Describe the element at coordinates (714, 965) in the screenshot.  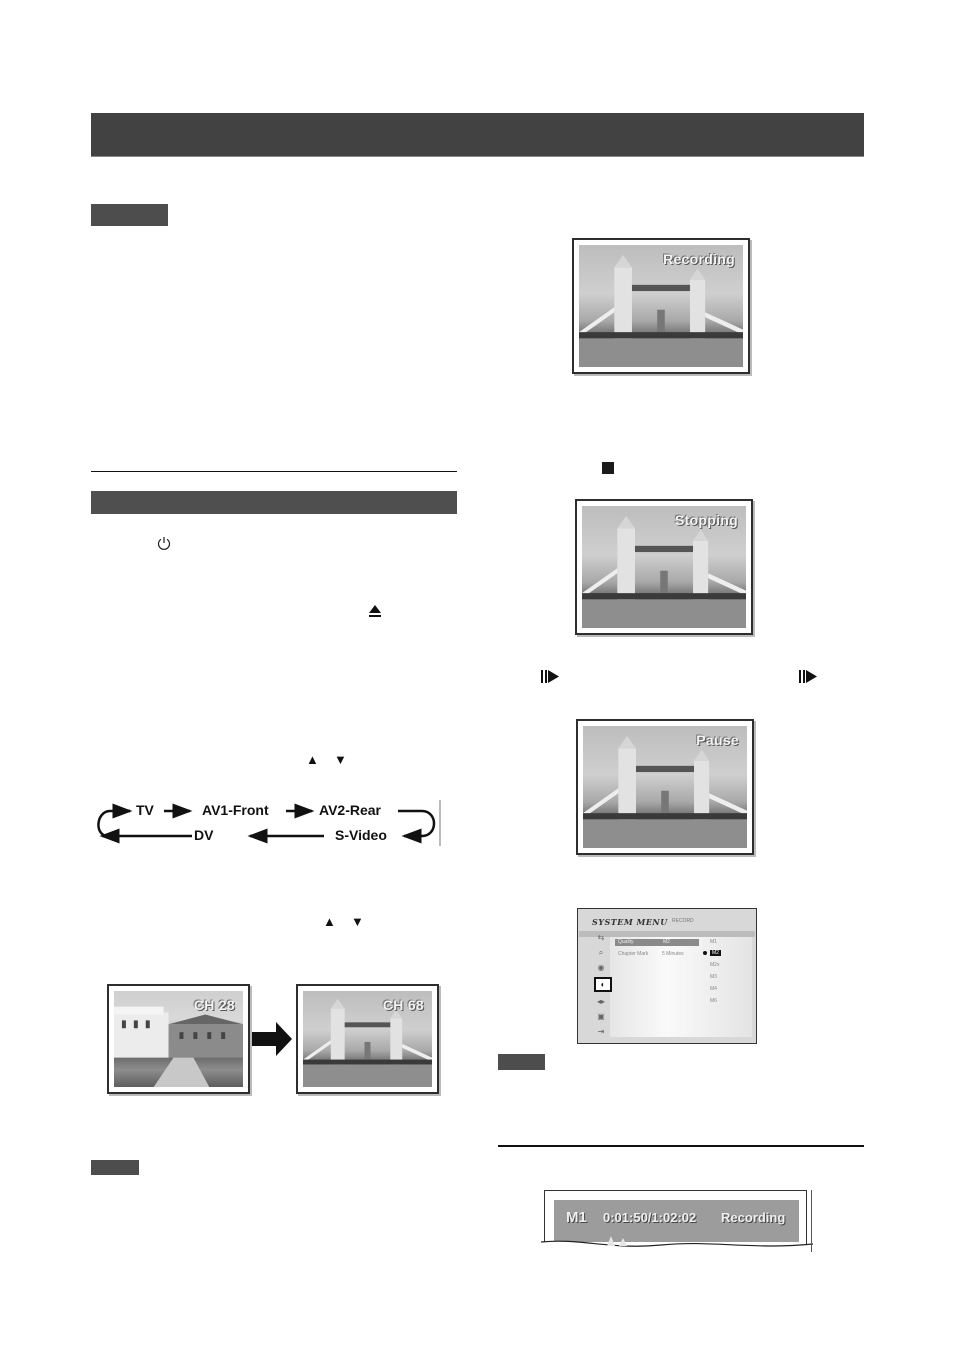
I see `quality-option: M2x` at that location.